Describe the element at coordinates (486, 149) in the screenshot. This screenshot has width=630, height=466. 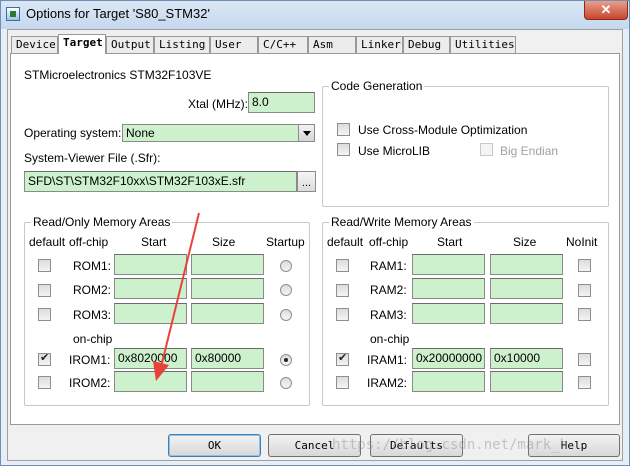
I see `big-endian-checkbox` at that location.